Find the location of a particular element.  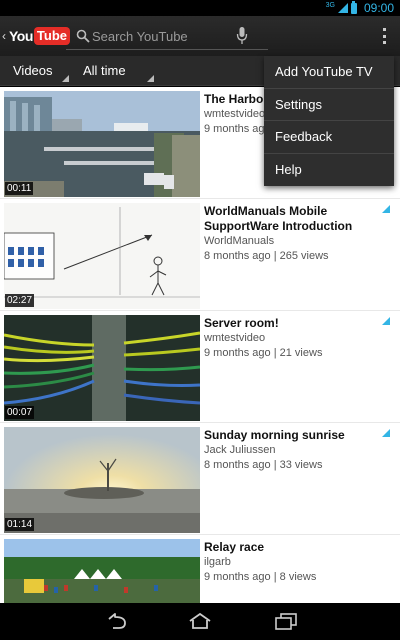

video-title: Server room! is located at coordinates (290, 323).